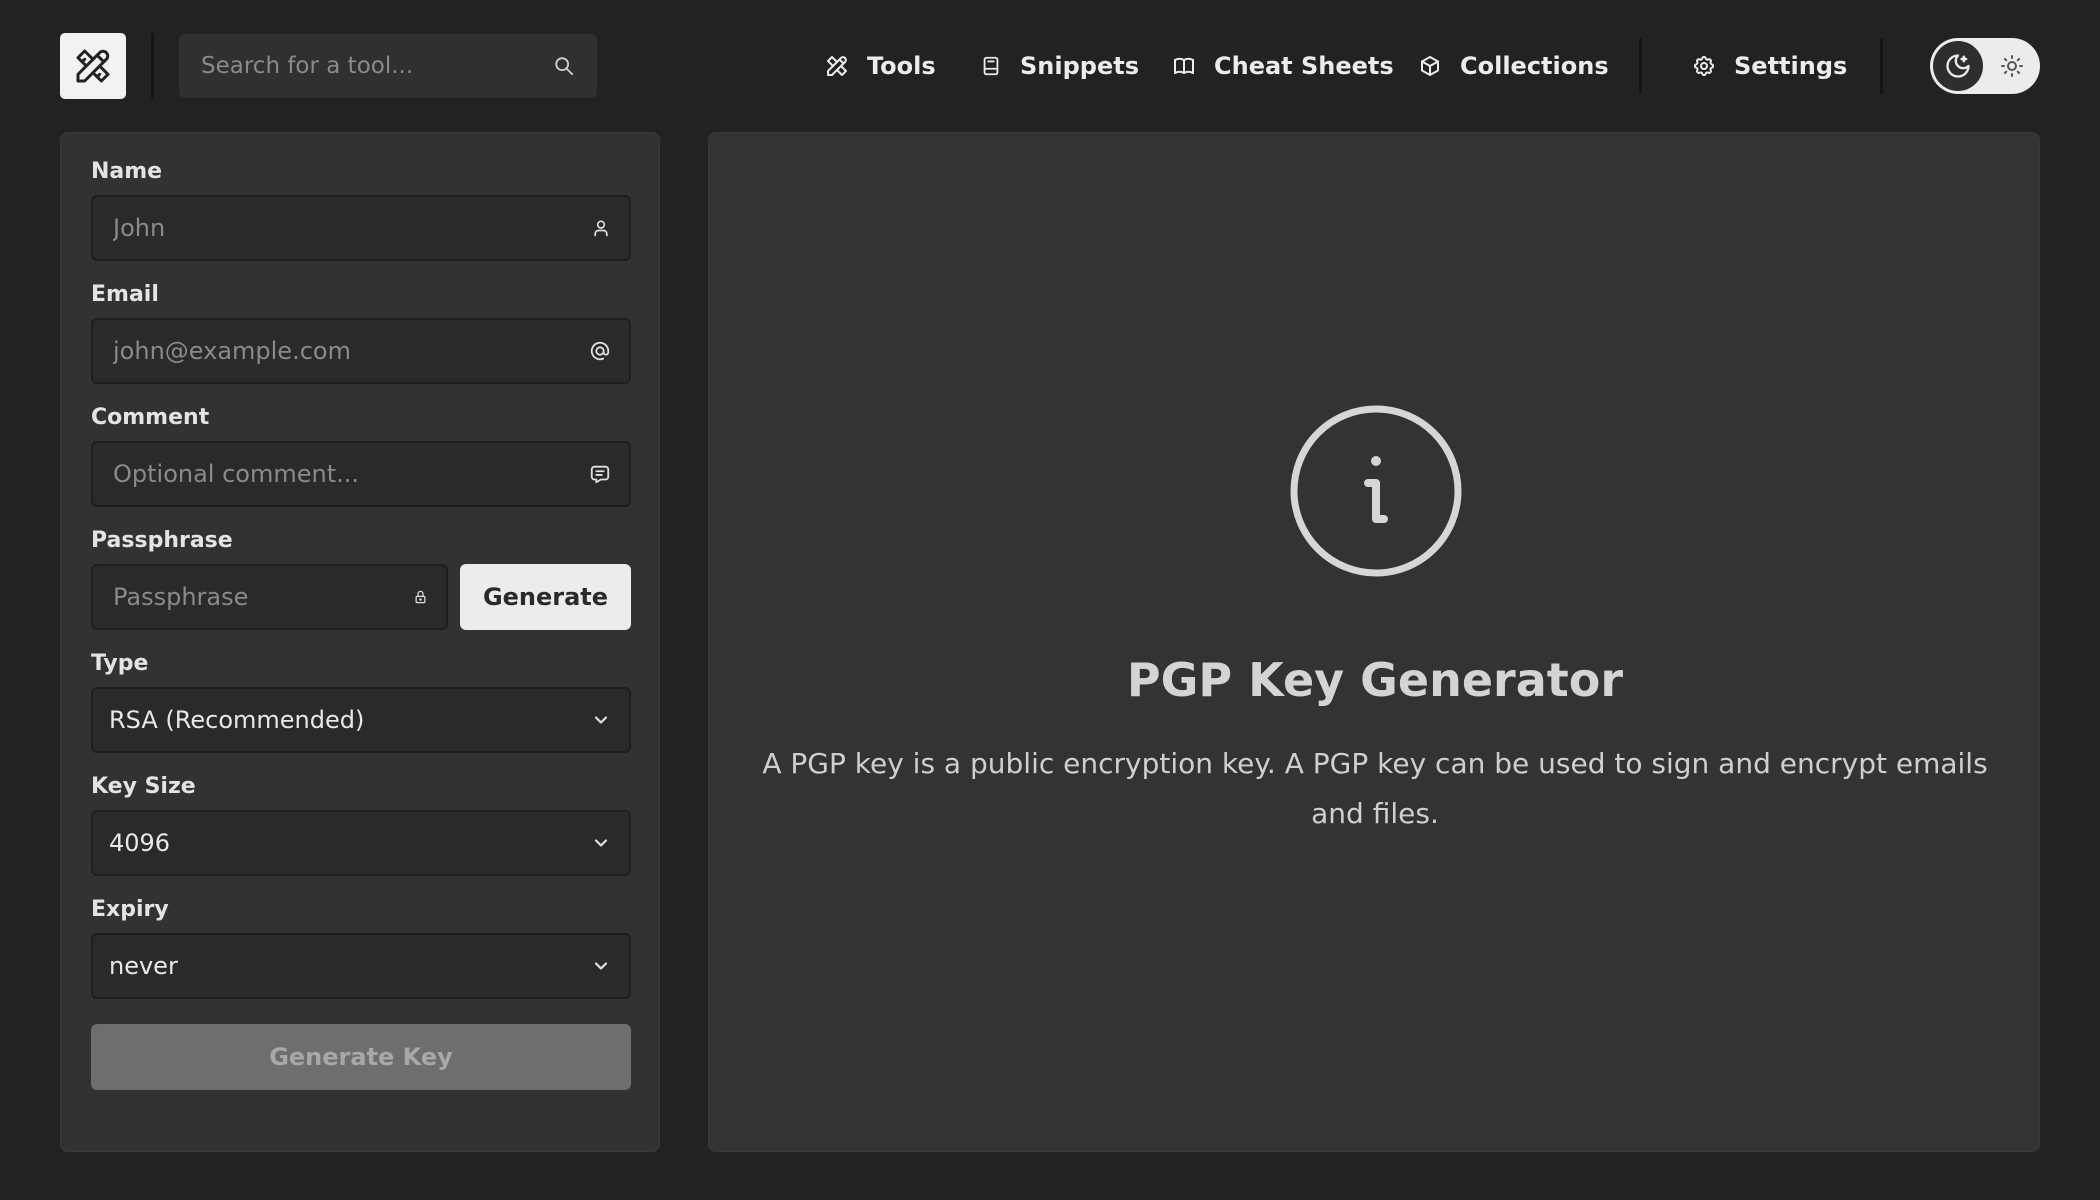 This screenshot has height=1200, width=2100. Describe the element at coordinates (600, 351) in the screenshot. I see `at-icon` at that location.